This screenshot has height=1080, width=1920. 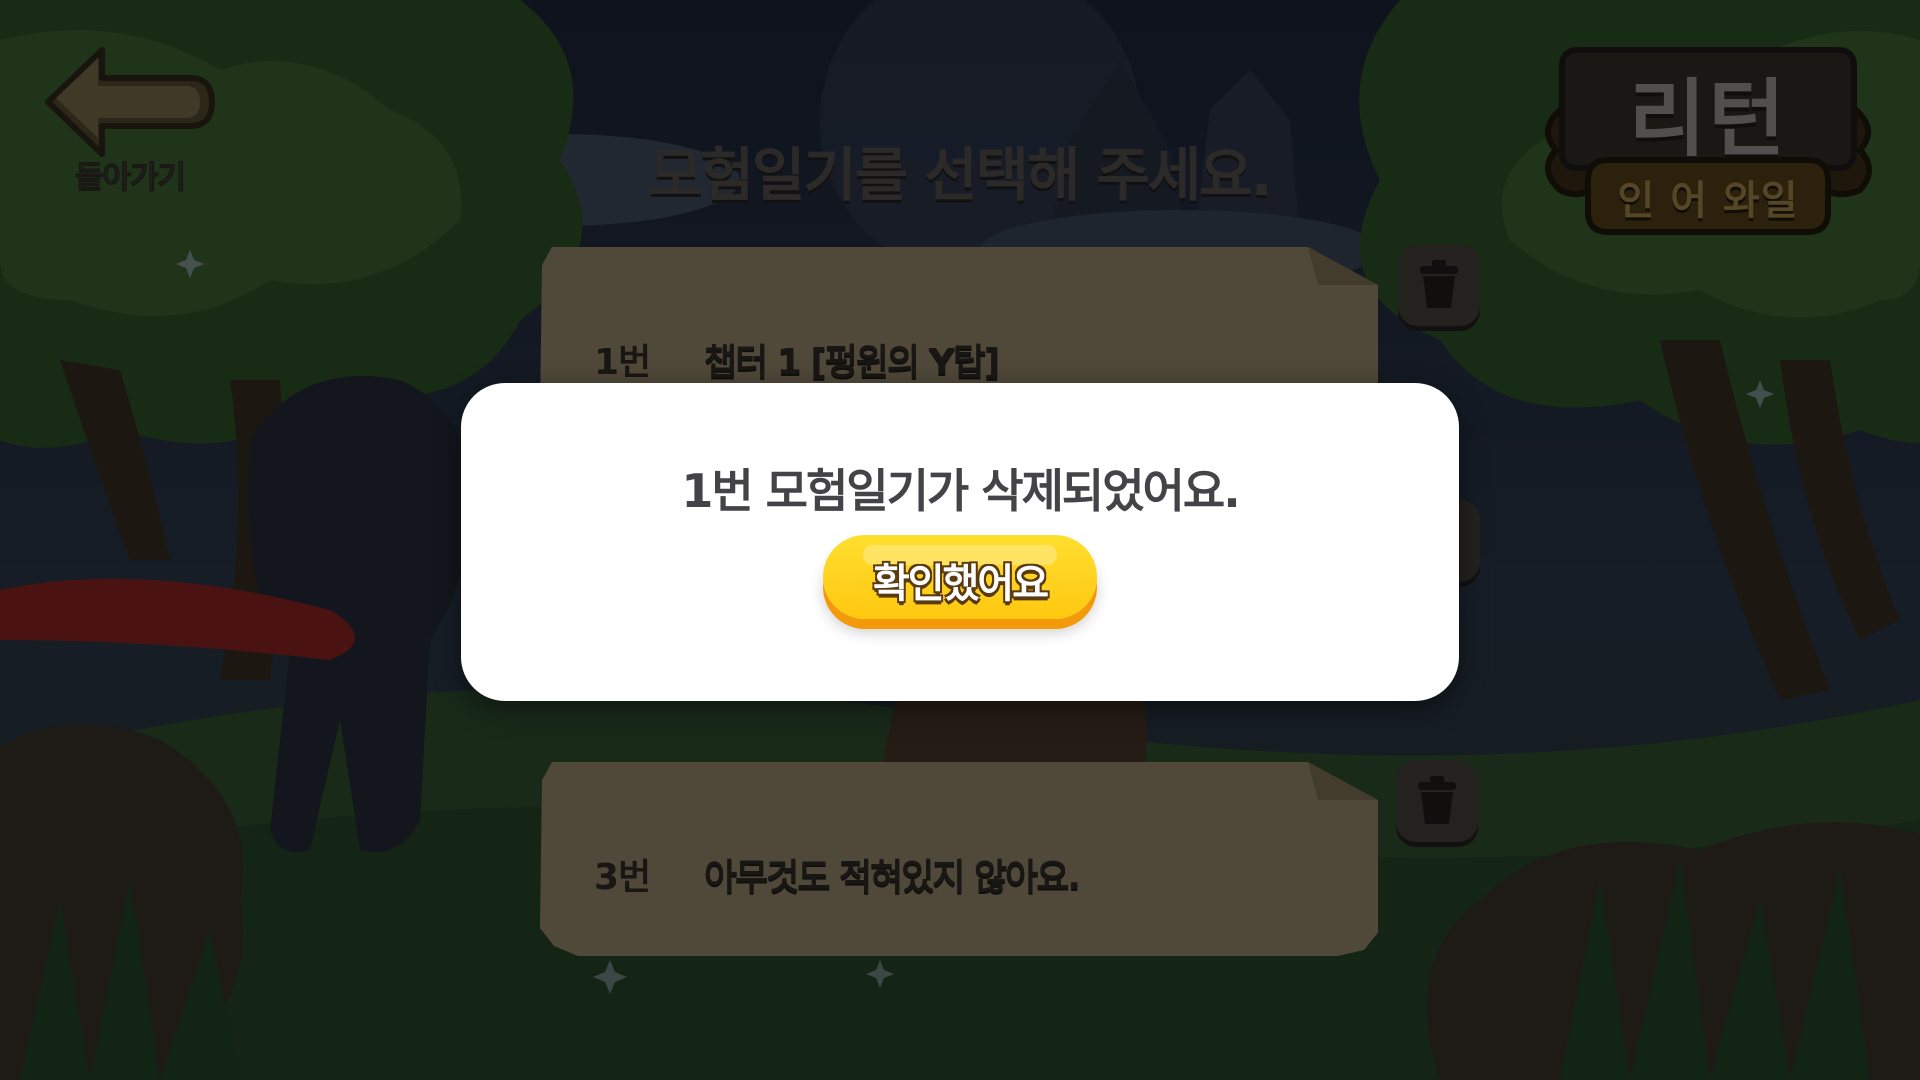 What do you see at coordinates (892, 877) in the screenshot?
I see `slot-empty-text: 아무것도 적혀있지 않아요.` at bounding box center [892, 877].